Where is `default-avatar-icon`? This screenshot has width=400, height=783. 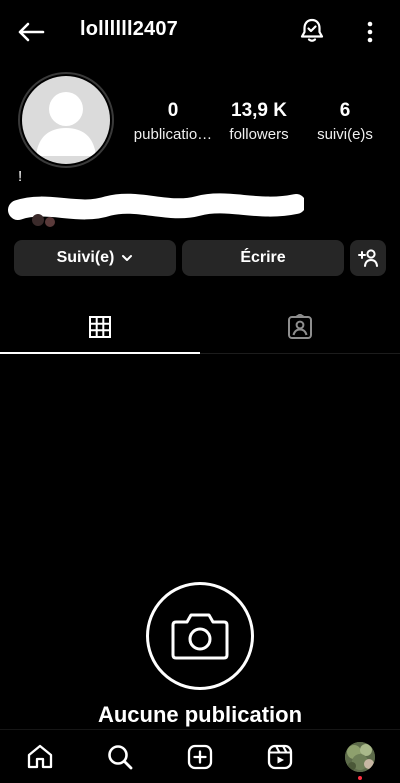 default-avatar-icon is located at coordinates (66, 120).